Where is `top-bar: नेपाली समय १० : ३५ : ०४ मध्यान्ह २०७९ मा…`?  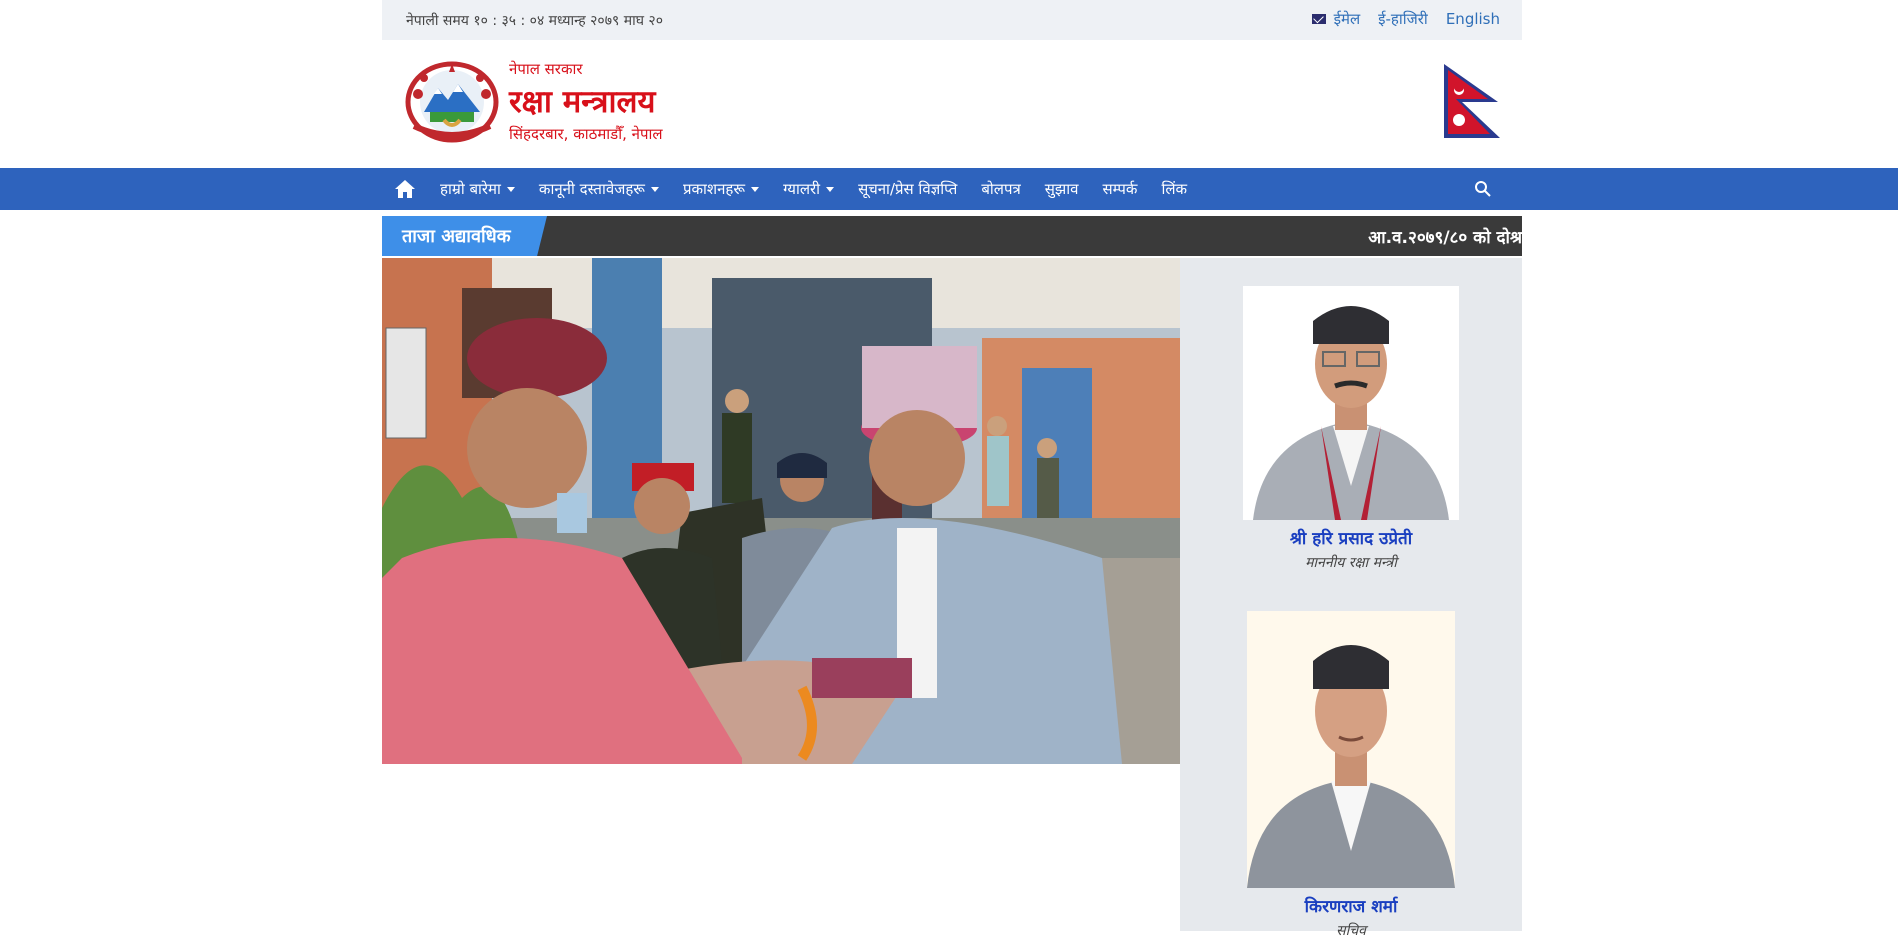
top-bar: नेपाली समय १० : ३५ : ०४ मध्यान्ह २०७९ मा… is located at coordinates (952, 20).